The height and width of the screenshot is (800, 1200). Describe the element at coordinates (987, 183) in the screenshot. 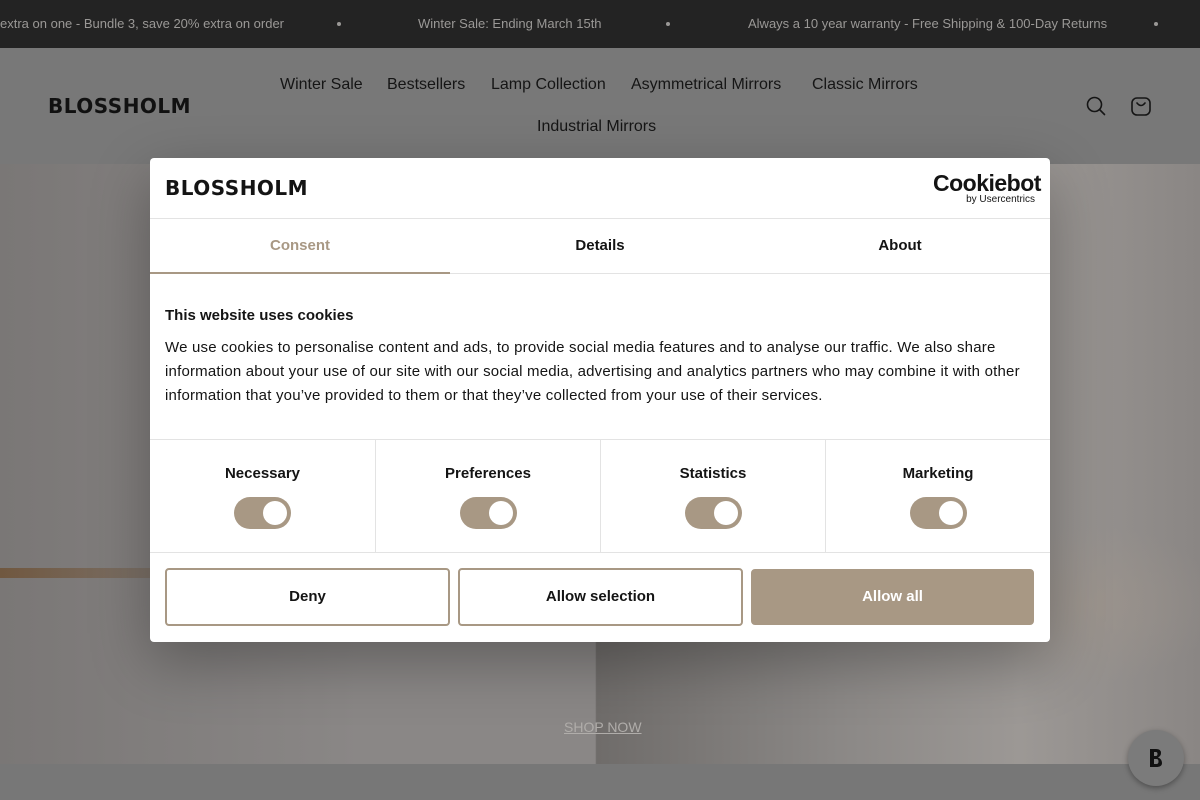

I see `cookiebot-brand: Cookiebot` at that location.